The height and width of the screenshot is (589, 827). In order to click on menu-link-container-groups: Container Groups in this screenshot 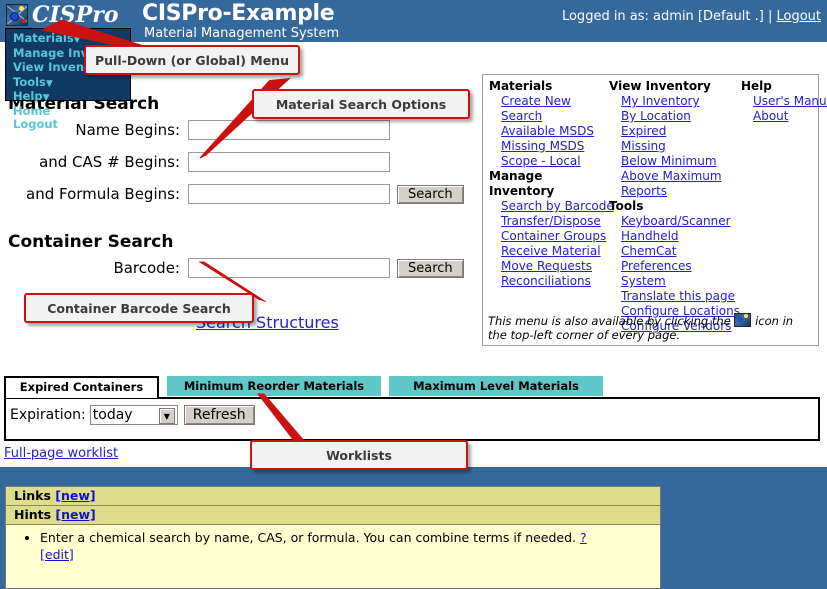, I will do `click(555, 236)`.